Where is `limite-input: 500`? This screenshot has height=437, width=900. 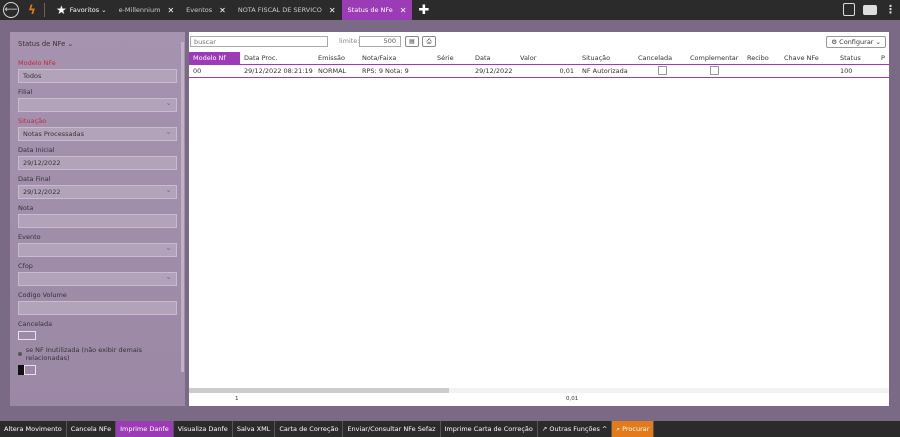 limite-input: 500 is located at coordinates (380, 41).